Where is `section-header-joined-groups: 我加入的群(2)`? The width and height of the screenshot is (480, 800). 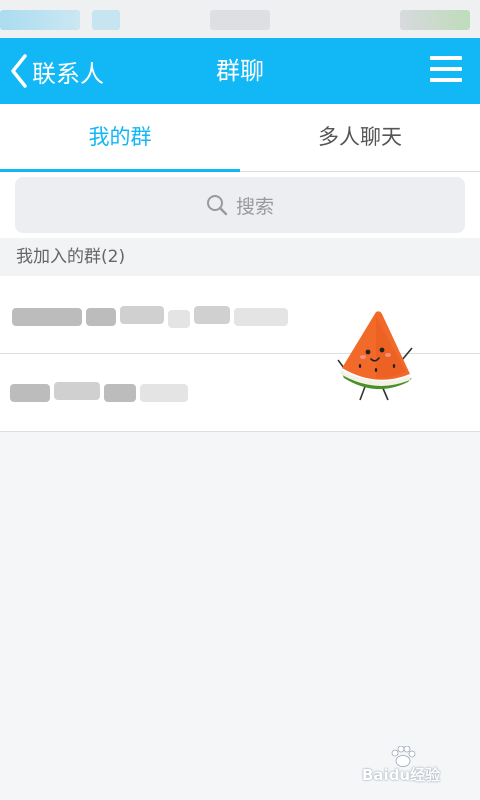 section-header-joined-groups: 我加入的群(2) is located at coordinates (240, 257).